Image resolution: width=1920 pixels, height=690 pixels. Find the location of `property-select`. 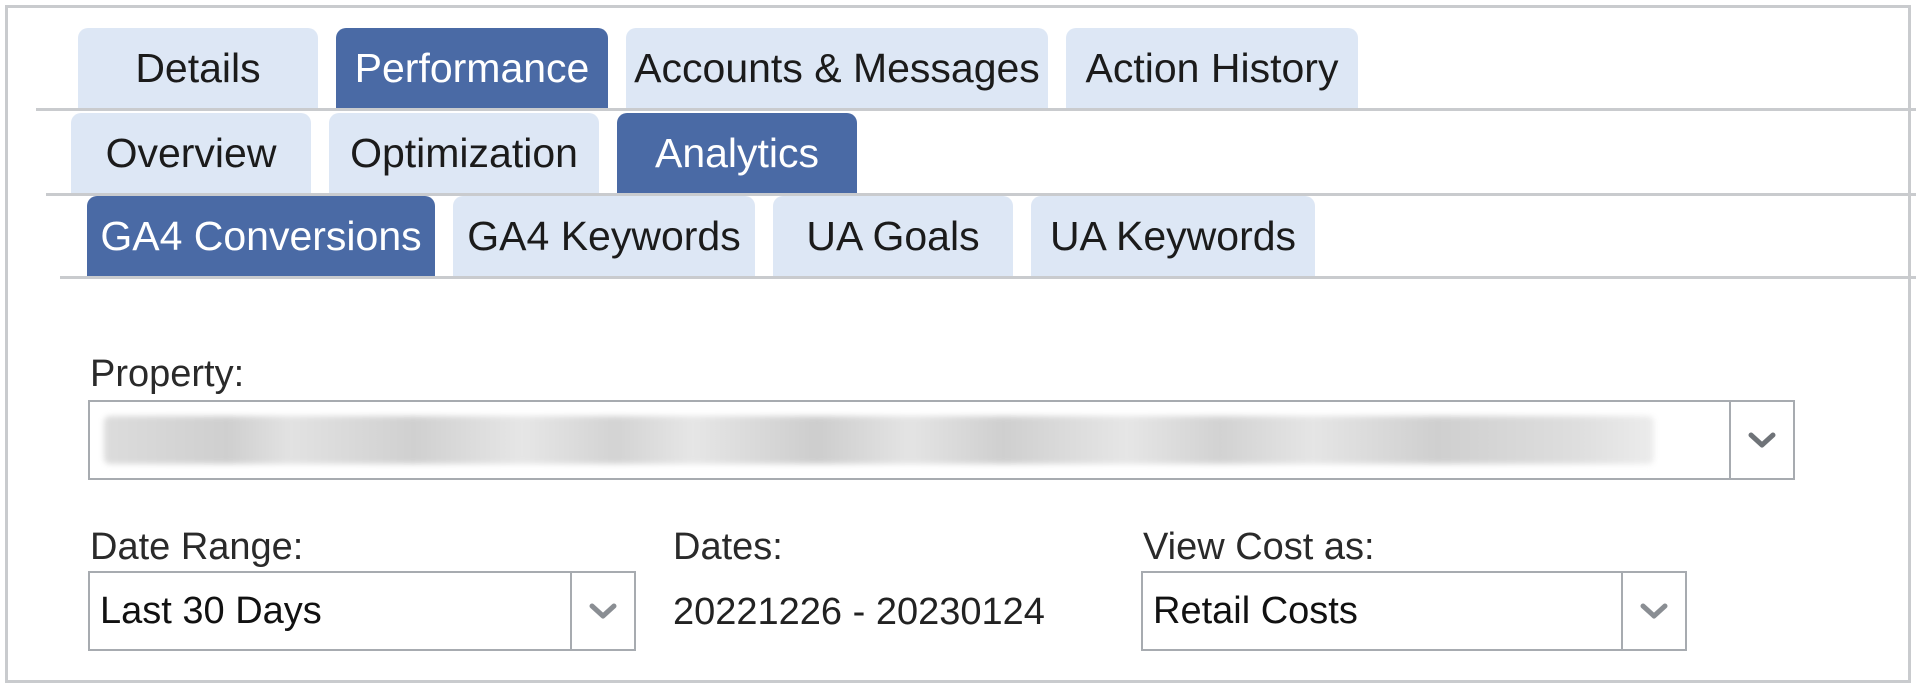

property-select is located at coordinates (941, 440).